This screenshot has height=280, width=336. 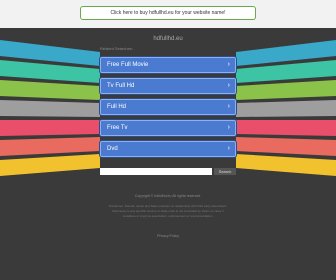 I want to click on link-tv-full-hd: Tv Full Hd ›, so click(x=168, y=86).